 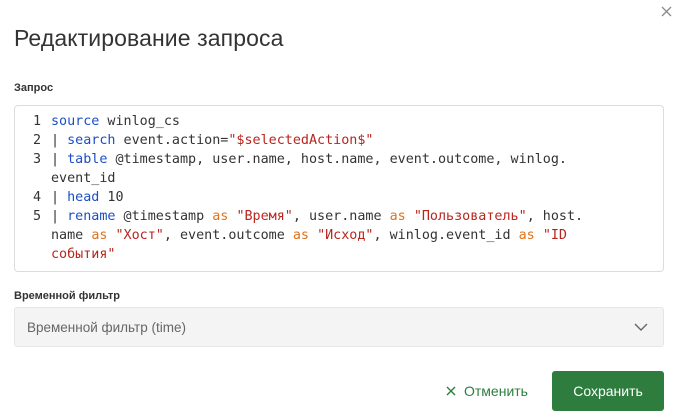 What do you see at coordinates (555, 216) in the screenshot?
I see `code-text: , host.` at bounding box center [555, 216].